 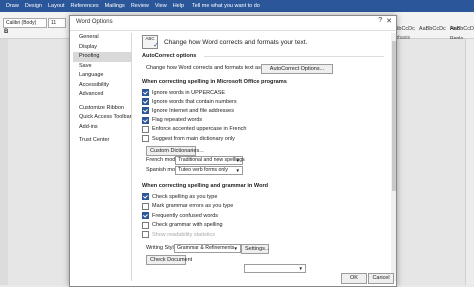 I want to click on option-checkbox-row: Ignore Internet and file addresses, so click(x=188, y=111).